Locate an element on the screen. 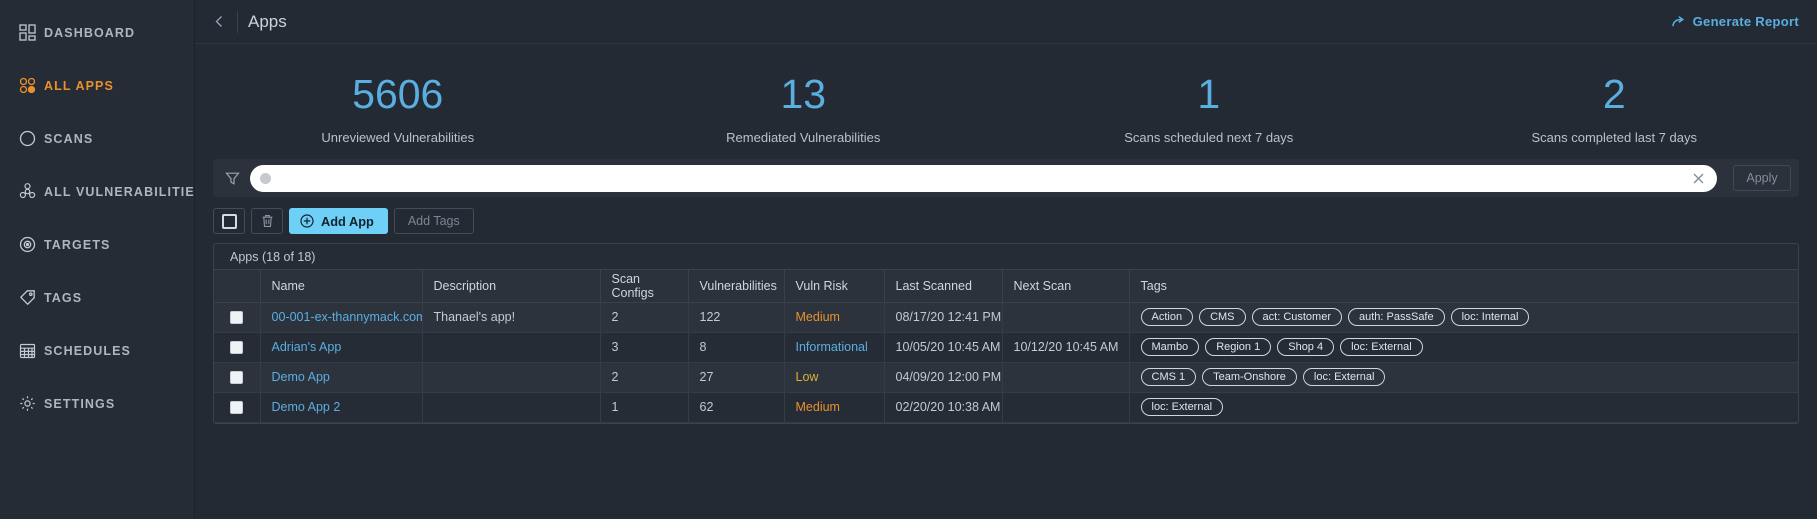 The image size is (1817, 519). tag-chip: CMS 1 is located at coordinates (1168, 377).